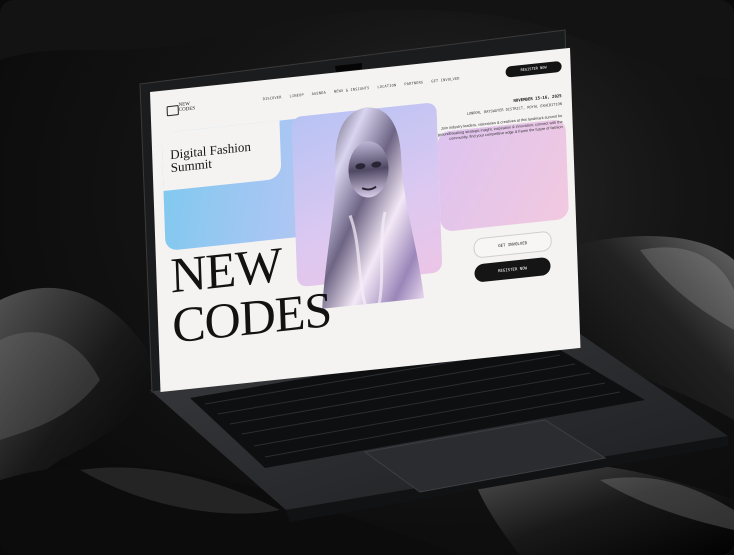 This screenshot has width=734, height=555. I want to click on nav-partners: PARTNERS, so click(413, 83).